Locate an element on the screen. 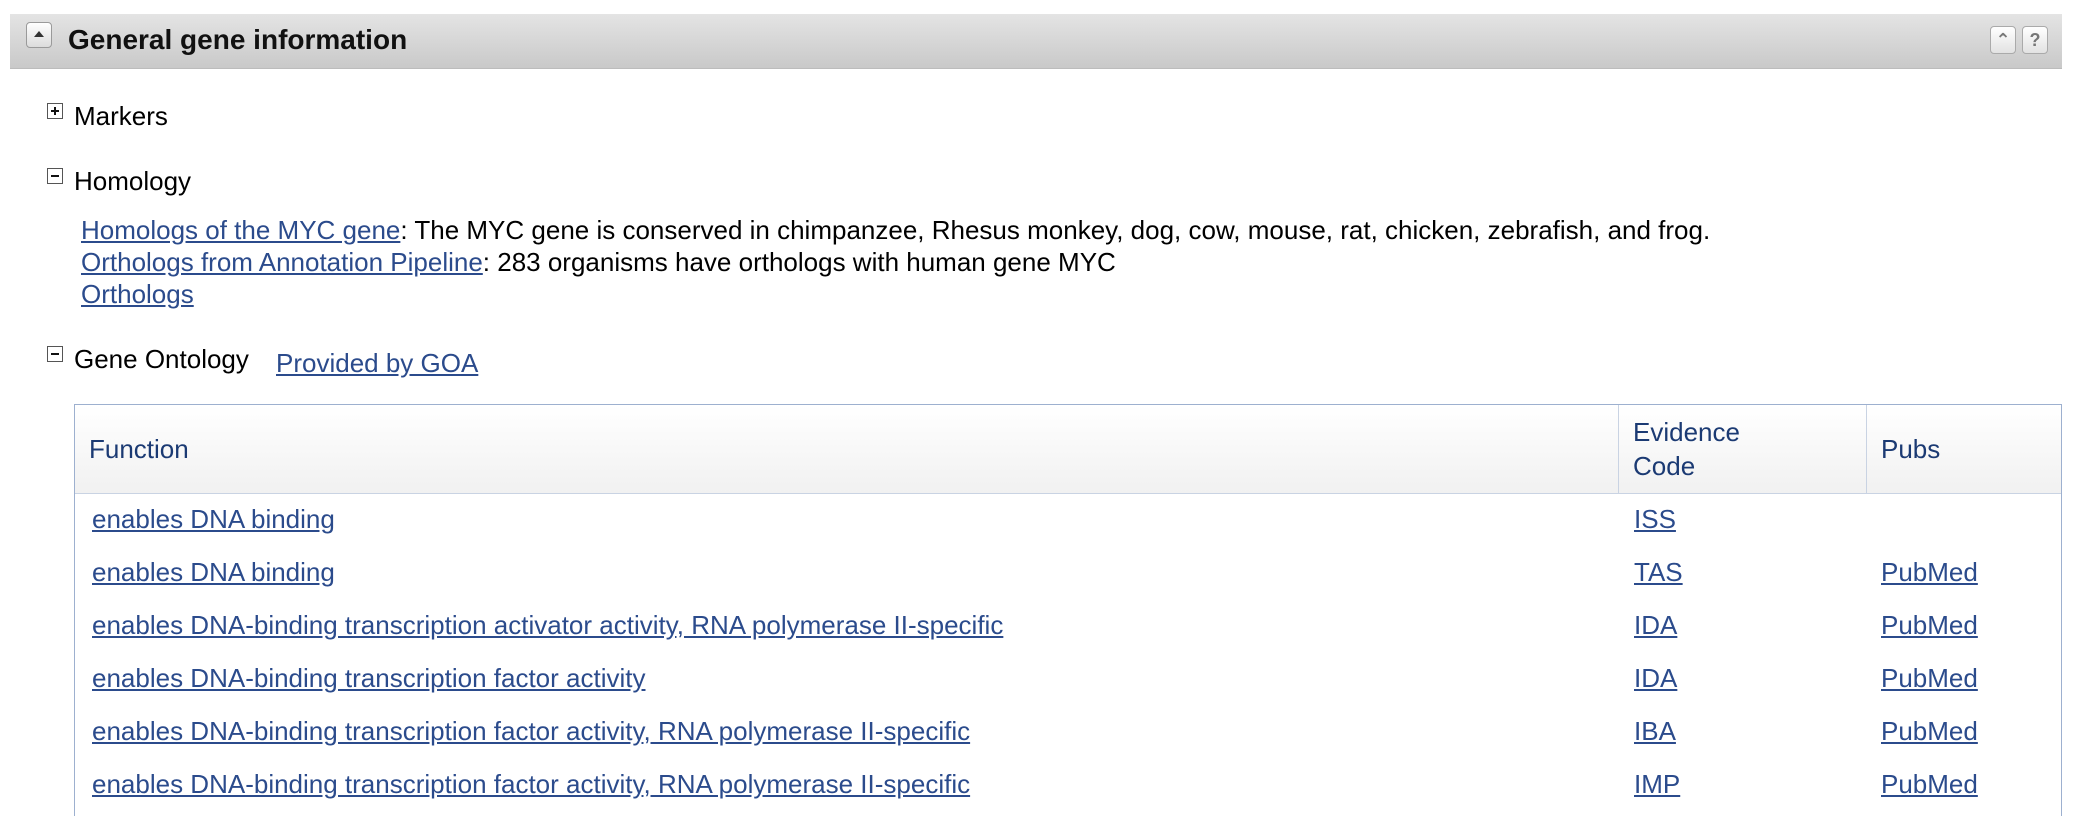 This screenshot has width=2094, height=816. orthologs-link: Orthologs is located at coordinates (137, 294).